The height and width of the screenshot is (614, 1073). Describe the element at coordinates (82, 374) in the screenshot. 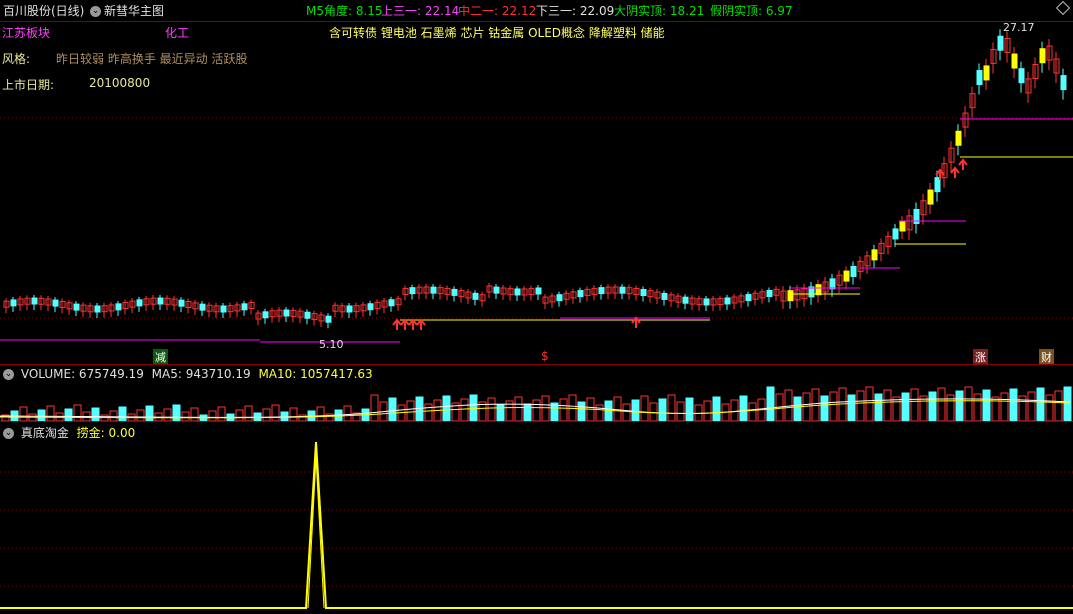

I see `volume-value: VOLUME: 675749.19` at that location.